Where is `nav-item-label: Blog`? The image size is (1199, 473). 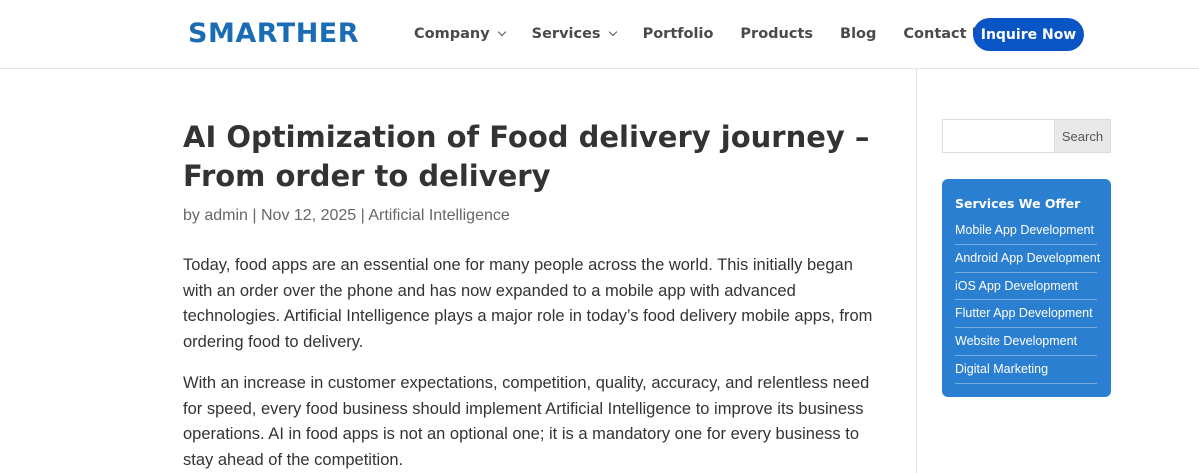 nav-item-label: Blog is located at coordinates (858, 34).